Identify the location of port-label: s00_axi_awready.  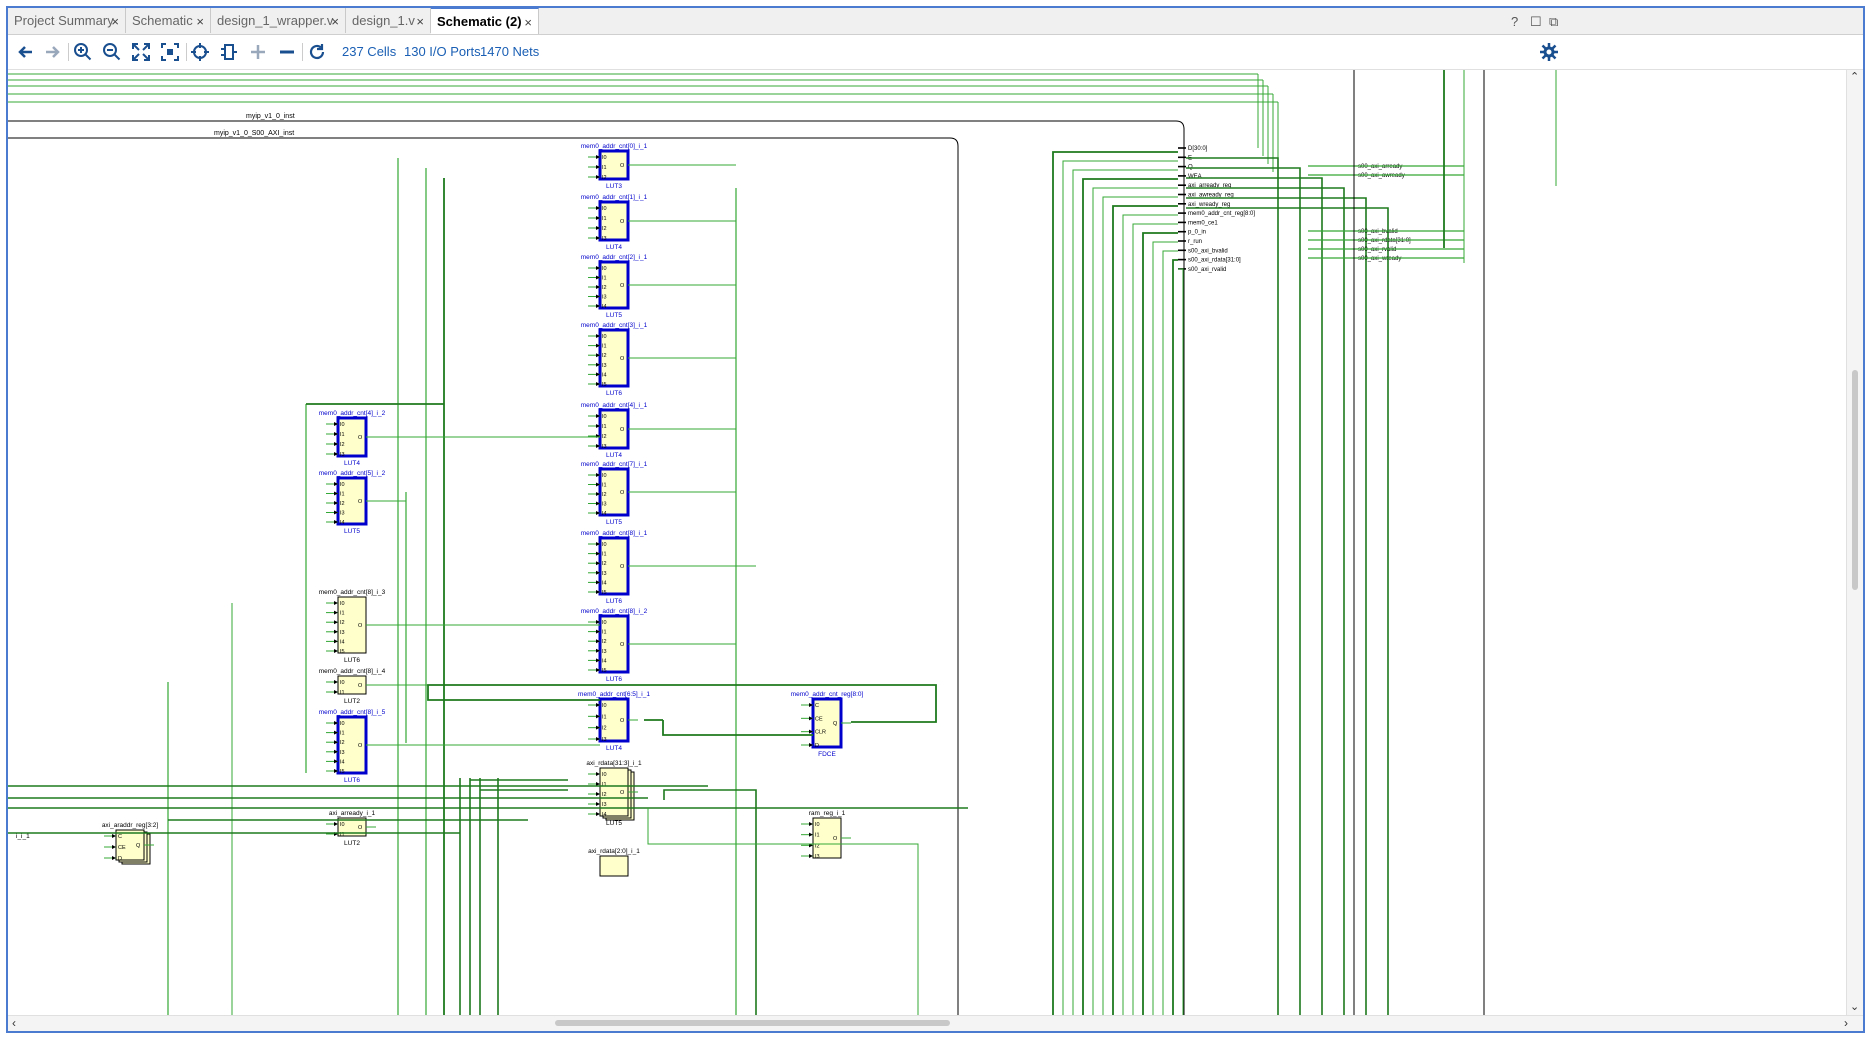
(1381, 176).